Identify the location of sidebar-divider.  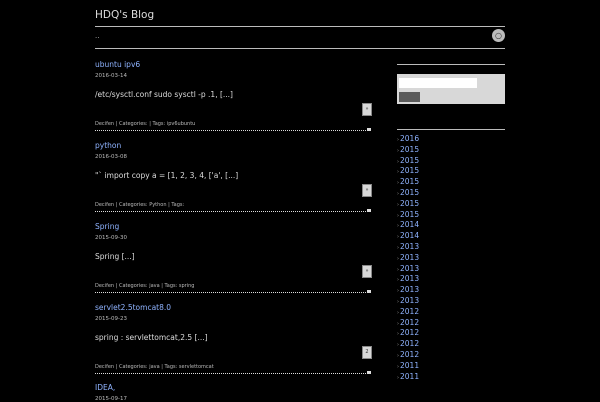
(451, 129).